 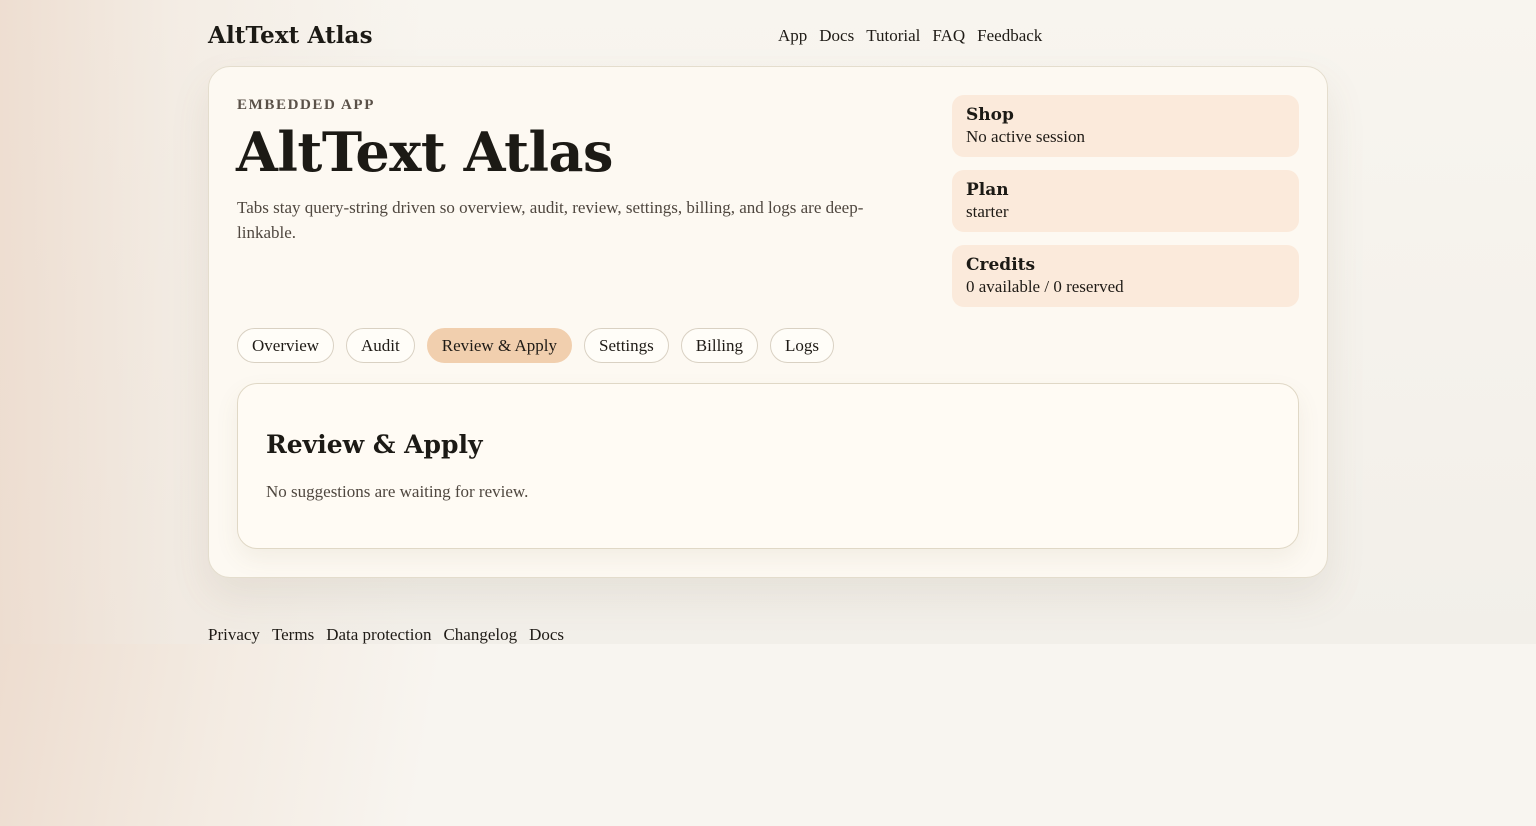 I want to click on tab-logs: Logs, so click(x=802, y=345).